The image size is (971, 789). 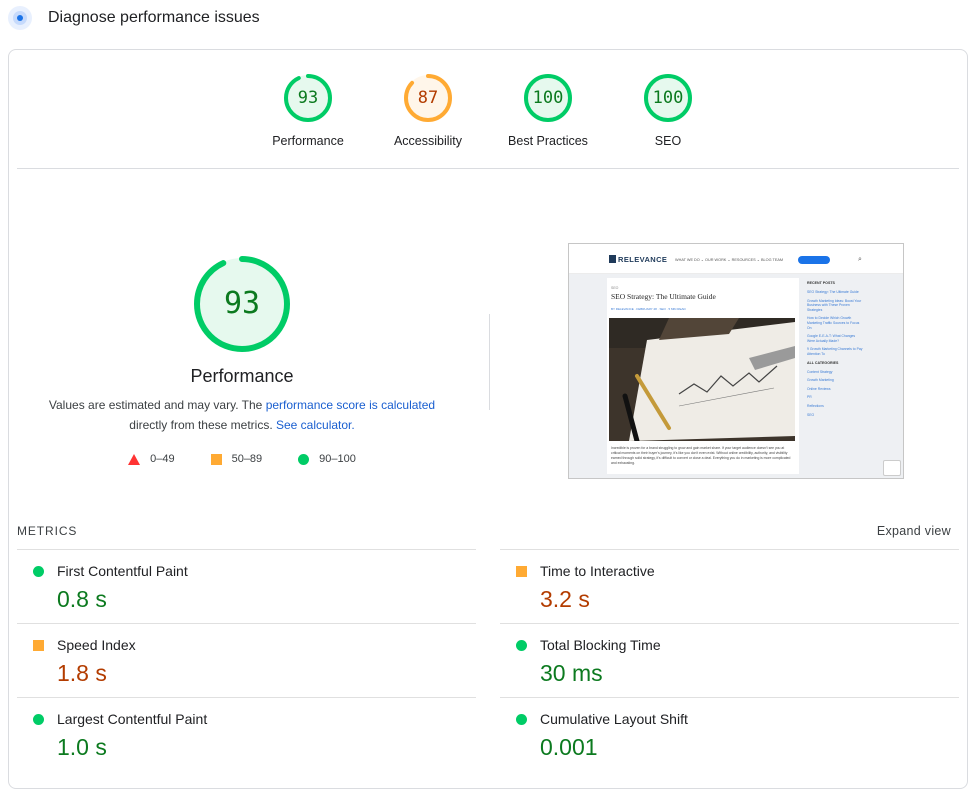 I want to click on metric-name: Largest Contentful Paint, so click(x=132, y=719).